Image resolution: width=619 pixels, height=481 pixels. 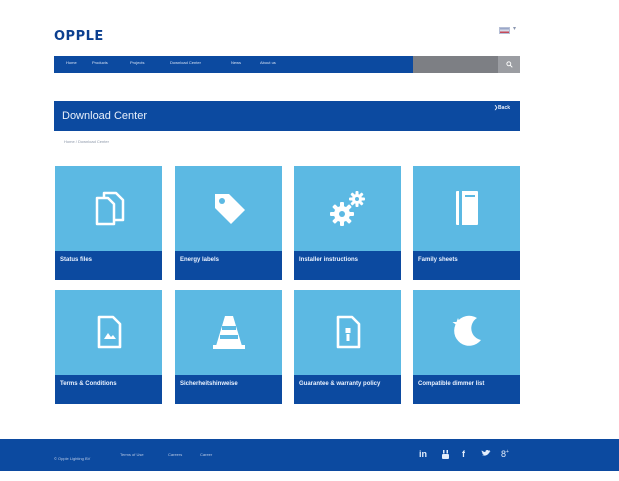 What do you see at coordinates (340, 384) in the screenshot?
I see `tile-label: Guarantee & warranty policy` at bounding box center [340, 384].